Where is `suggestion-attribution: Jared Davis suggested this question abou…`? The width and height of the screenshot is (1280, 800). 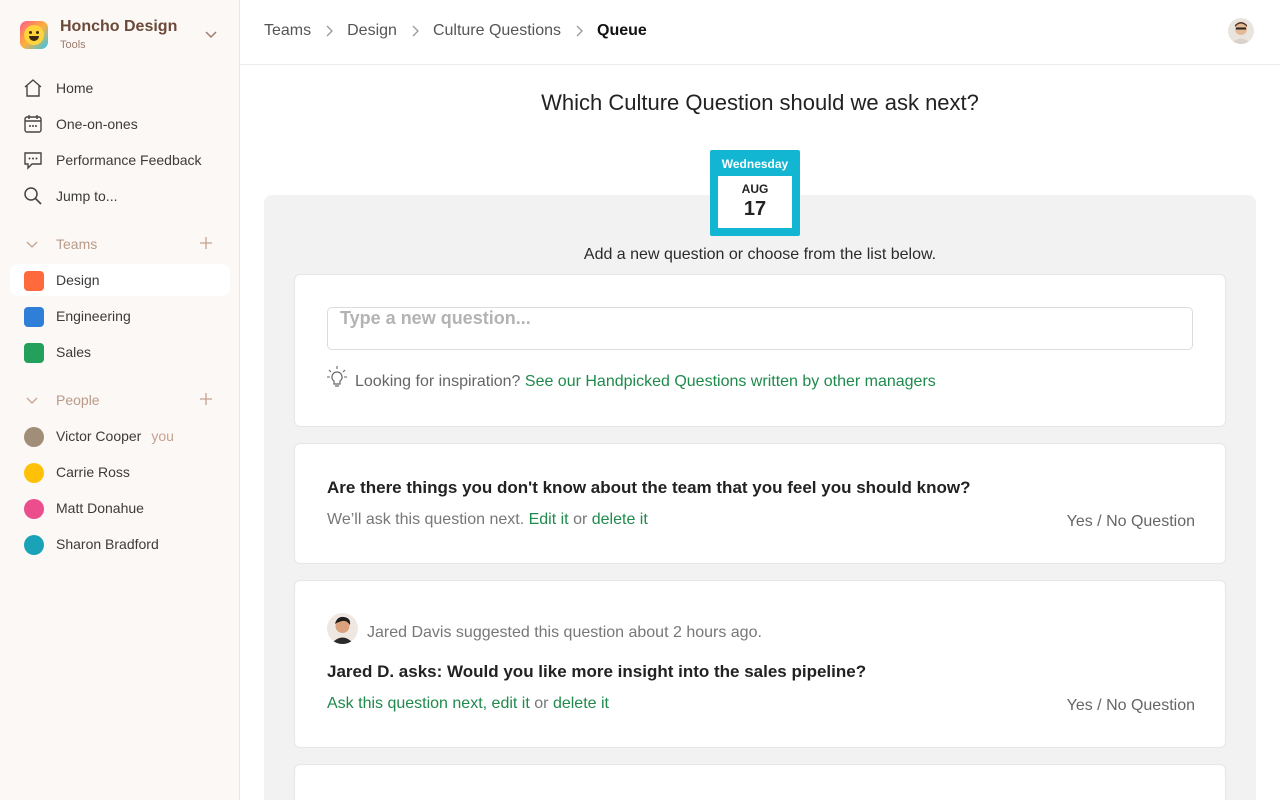
suggestion-attribution: Jared Davis suggested this question abou… is located at coordinates (564, 632).